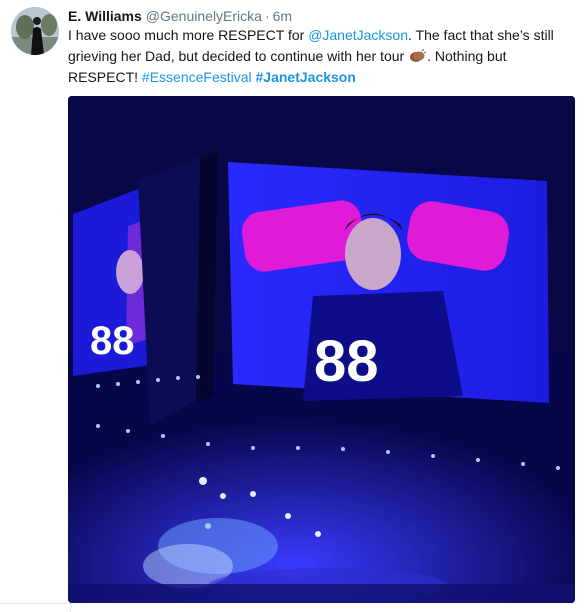  Describe the element at coordinates (346, 361) in the screenshot. I see `jersey-number: 88` at that location.